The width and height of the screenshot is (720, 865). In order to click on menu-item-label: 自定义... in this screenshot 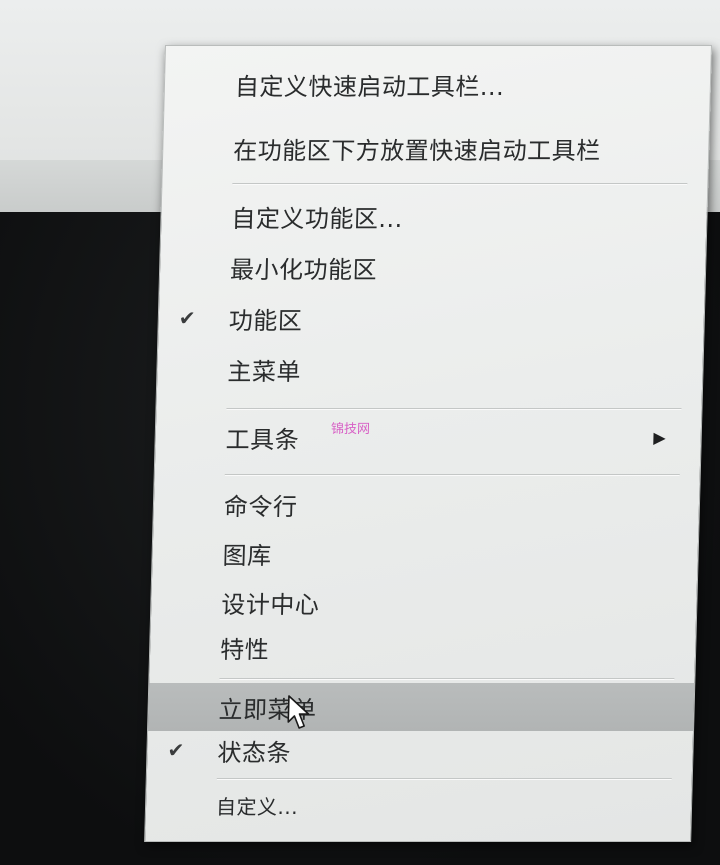, I will do `click(257, 806)`.